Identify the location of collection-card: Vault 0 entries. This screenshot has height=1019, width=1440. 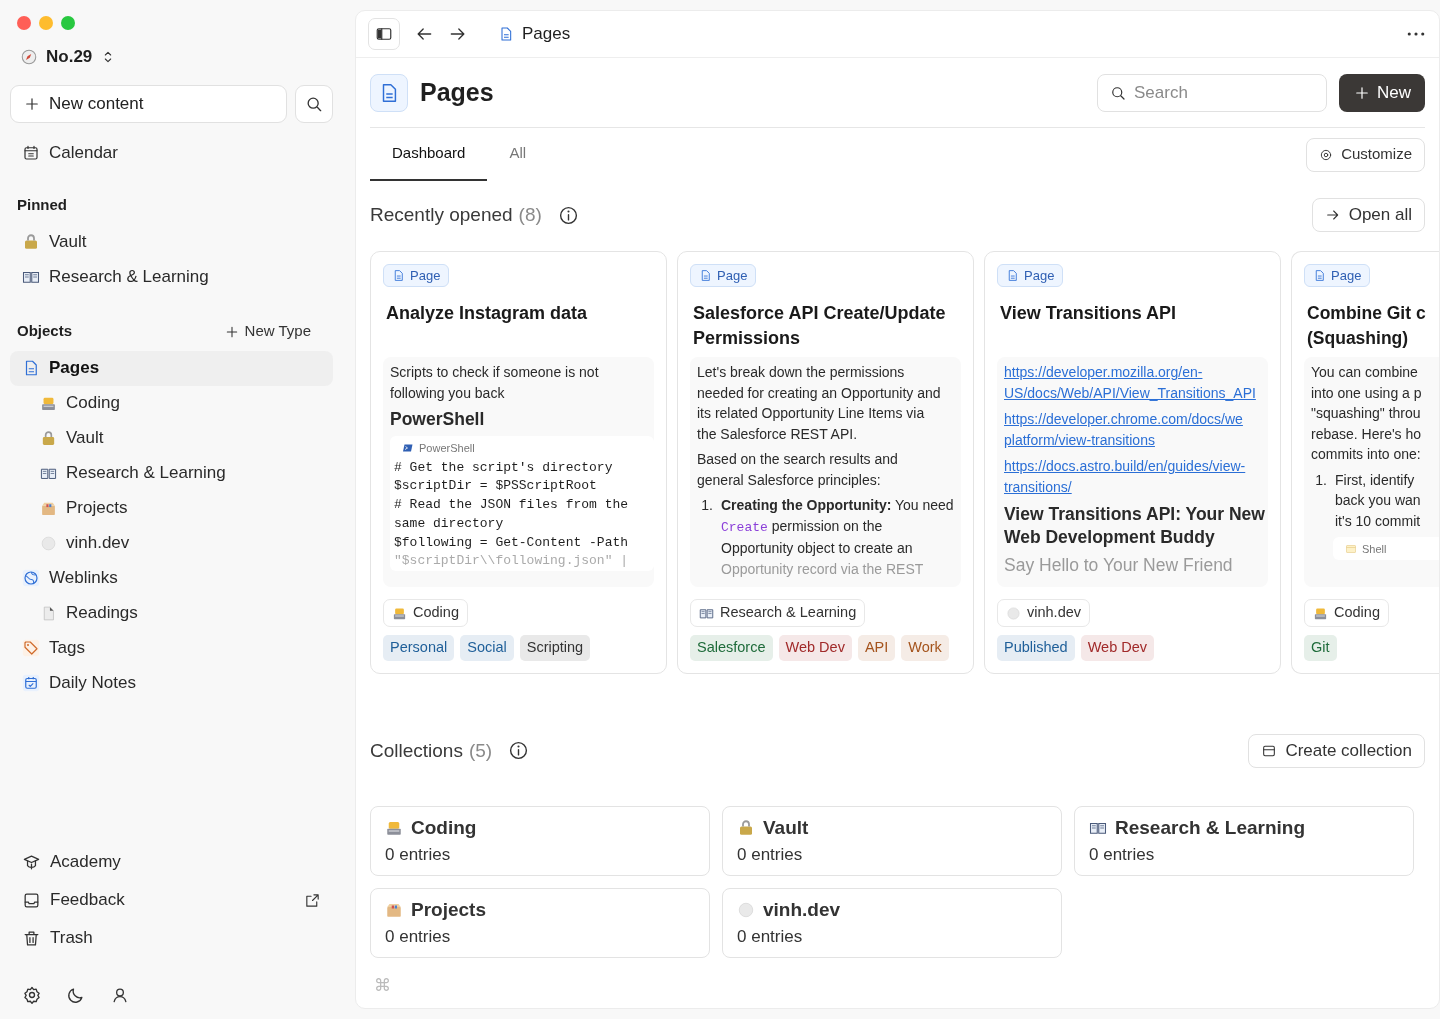
(892, 840).